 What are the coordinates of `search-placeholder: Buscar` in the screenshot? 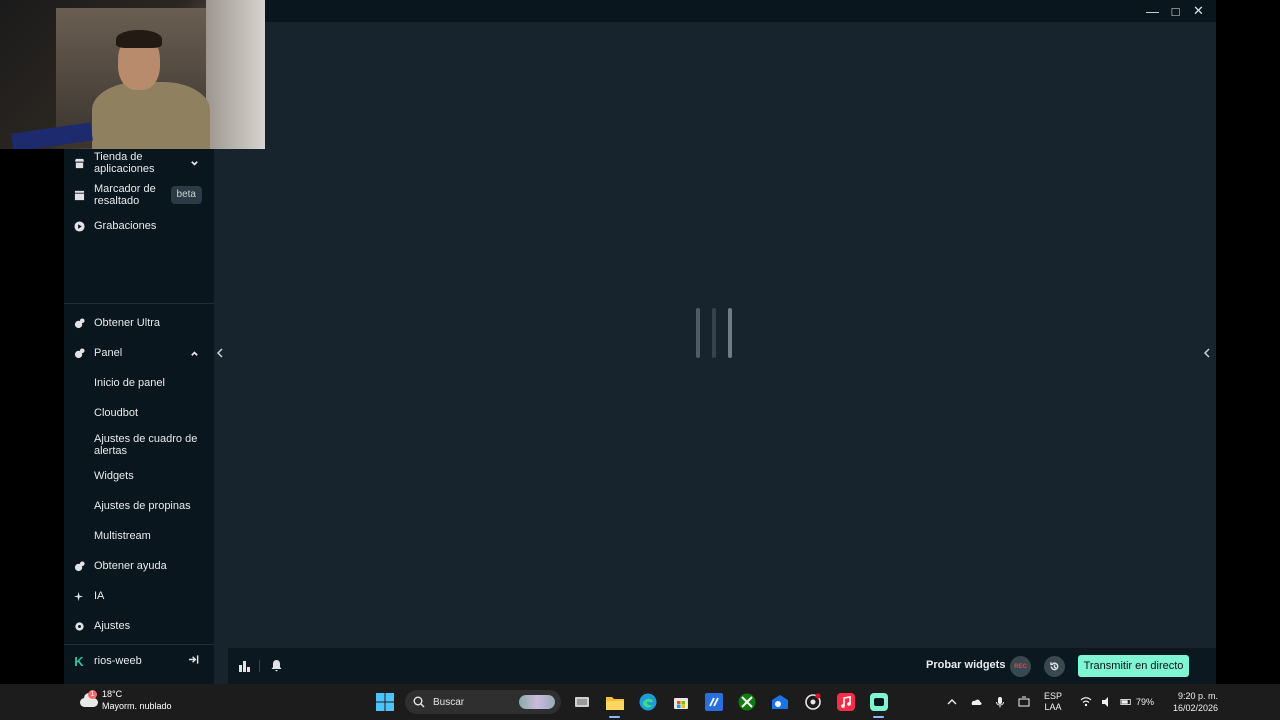 It's located at (449, 702).